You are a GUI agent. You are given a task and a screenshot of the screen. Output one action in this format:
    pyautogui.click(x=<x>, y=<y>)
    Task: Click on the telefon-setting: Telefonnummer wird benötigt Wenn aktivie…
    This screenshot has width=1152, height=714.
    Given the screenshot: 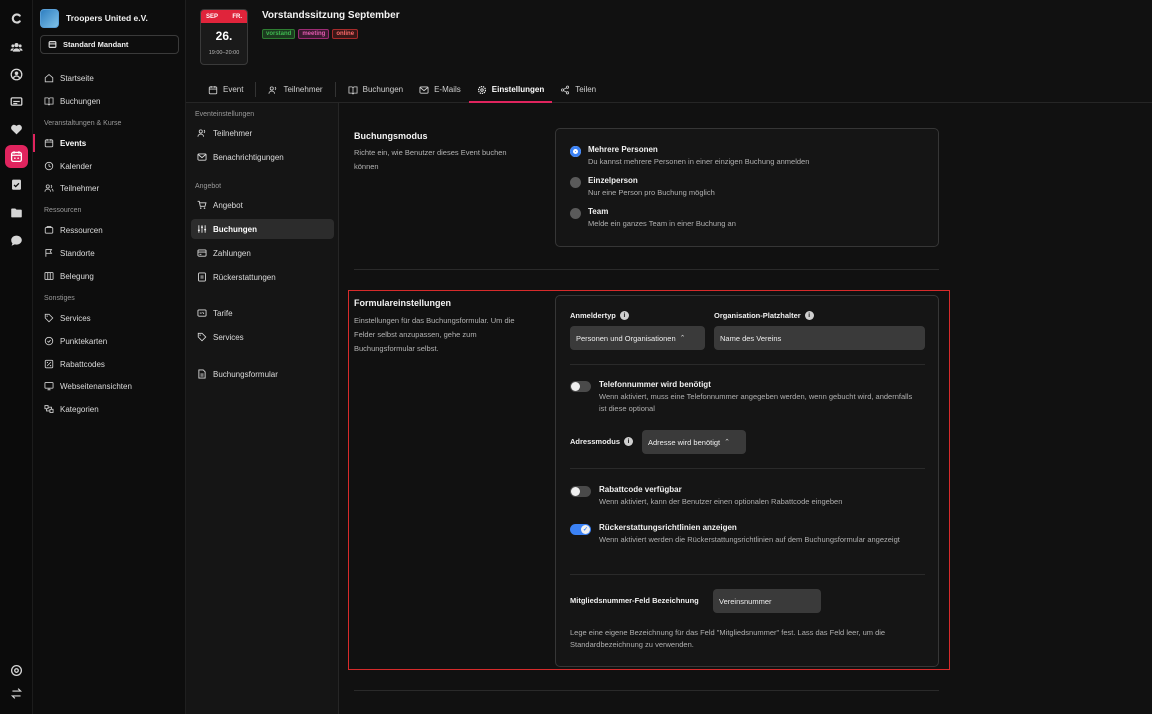 What is the action you would take?
    pyautogui.click(x=759, y=397)
    